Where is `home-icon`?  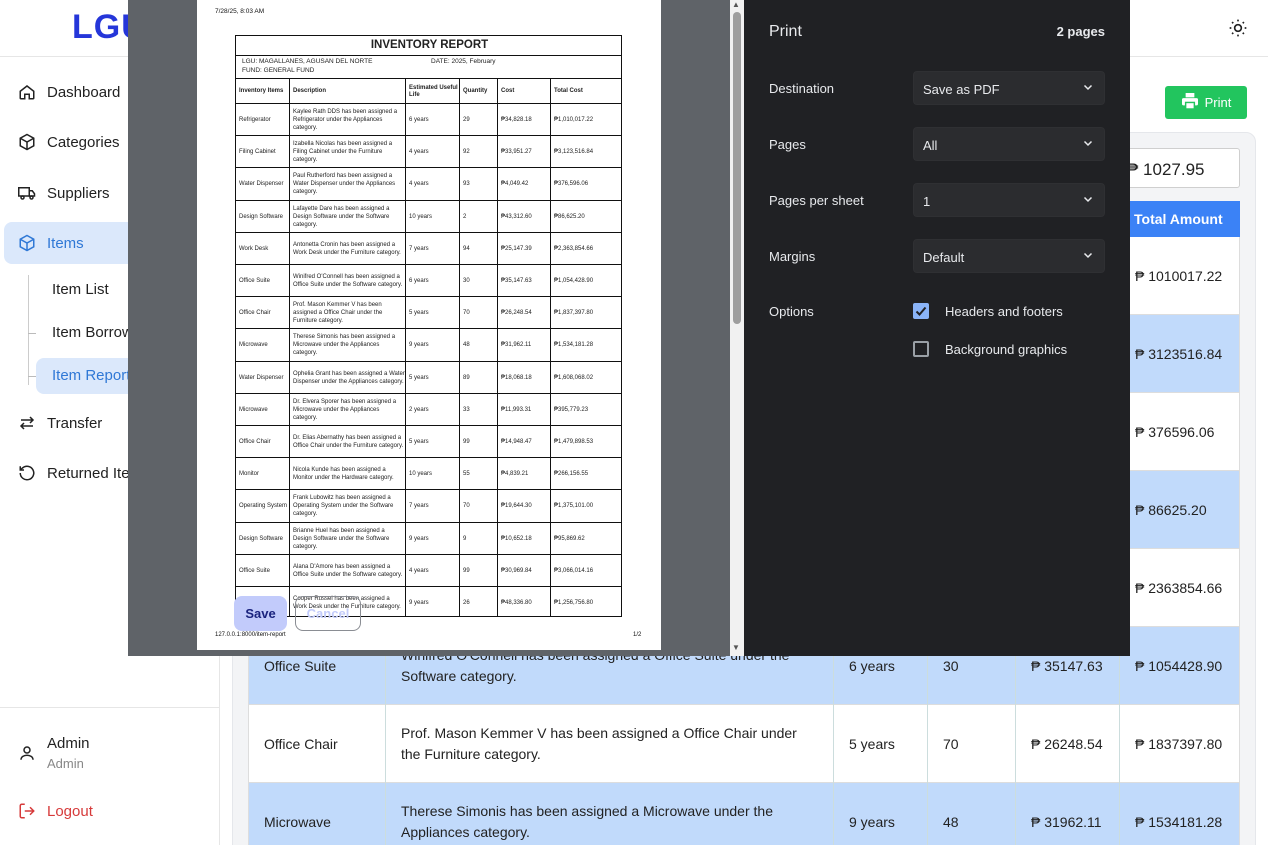
home-icon is located at coordinates (27, 92).